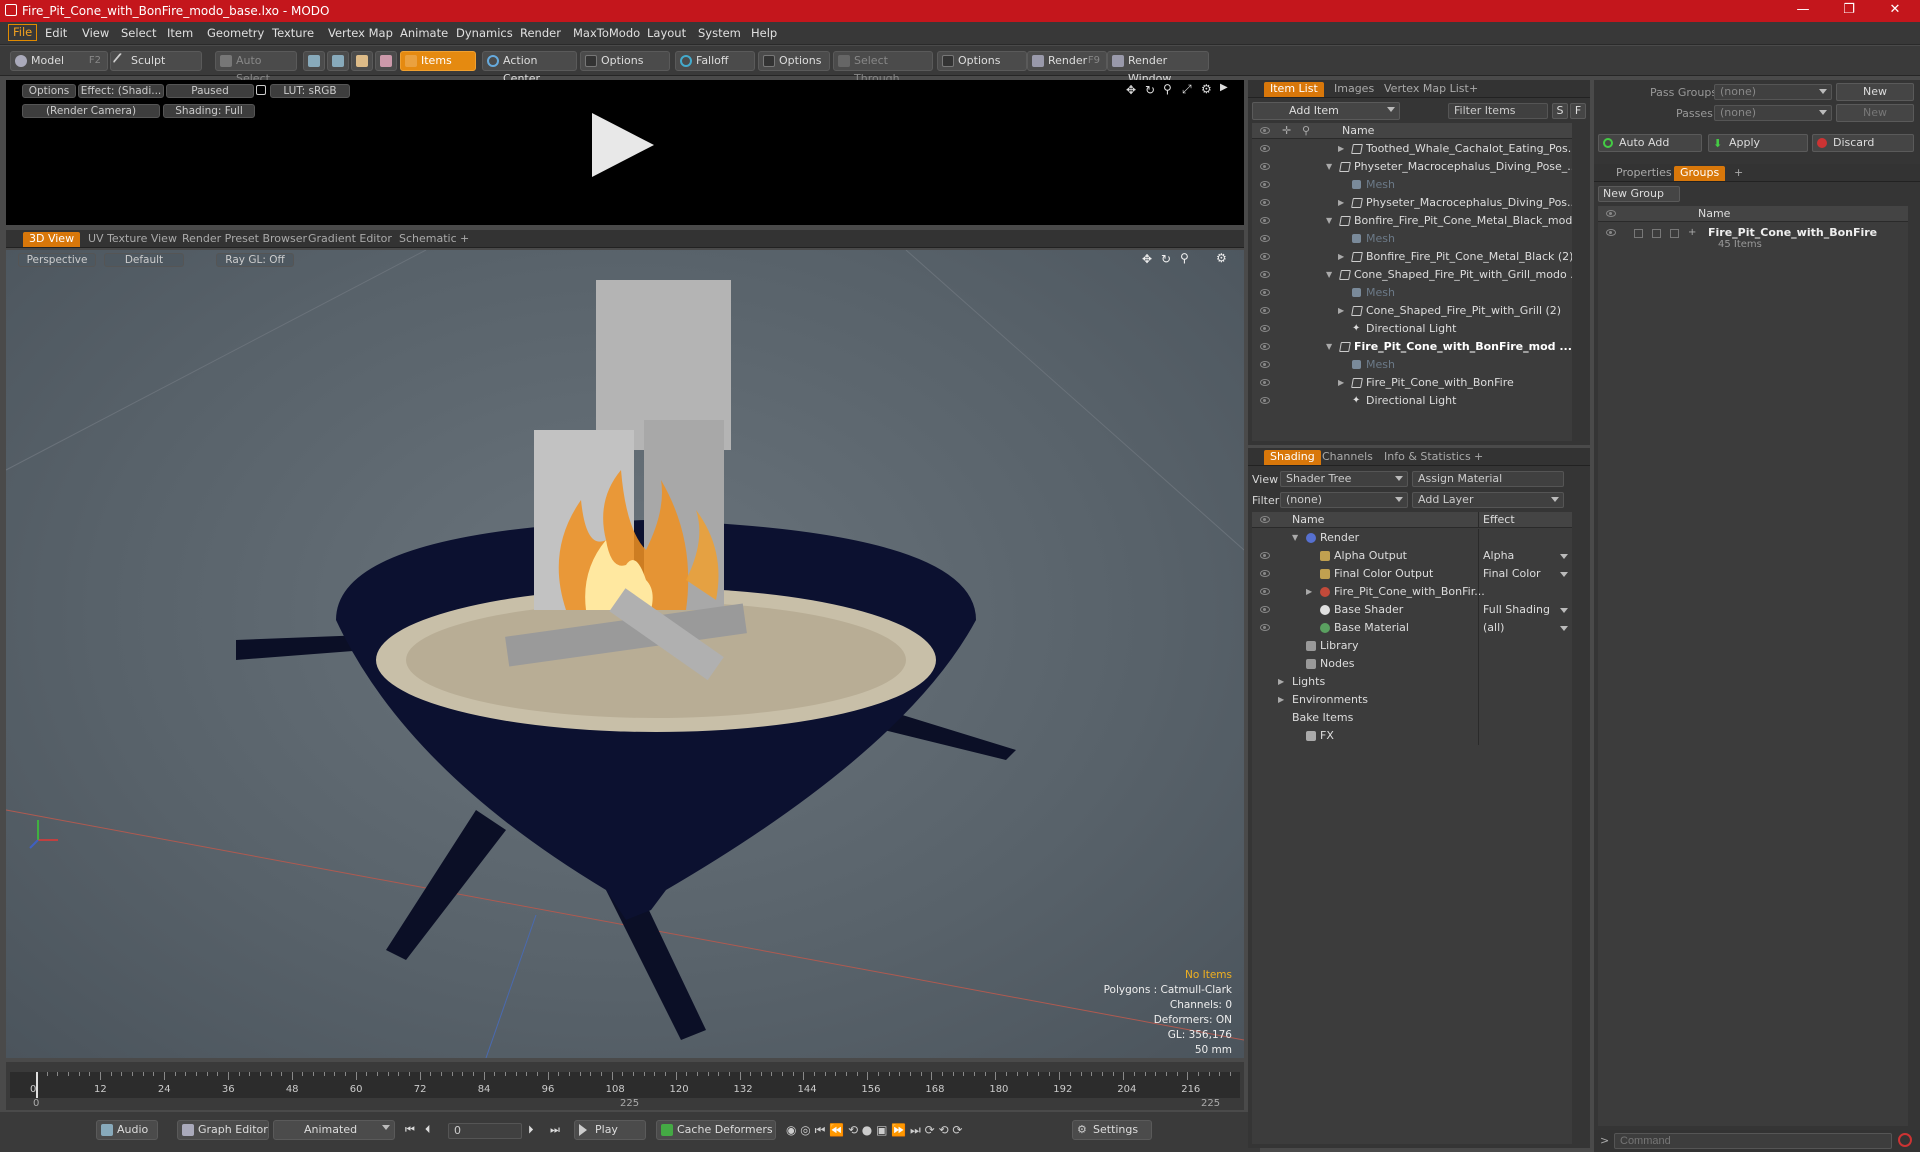  I want to click on record-icon, so click(1905, 1140).